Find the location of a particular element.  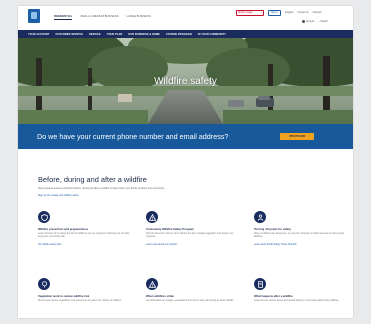

company-logo is located at coordinates (34, 16).